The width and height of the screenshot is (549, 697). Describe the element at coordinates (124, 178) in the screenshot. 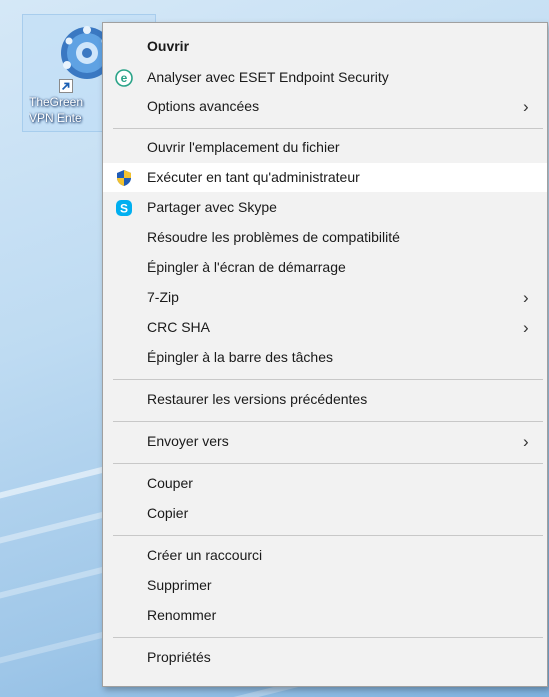

I see `uac-shield-icon` at that location.